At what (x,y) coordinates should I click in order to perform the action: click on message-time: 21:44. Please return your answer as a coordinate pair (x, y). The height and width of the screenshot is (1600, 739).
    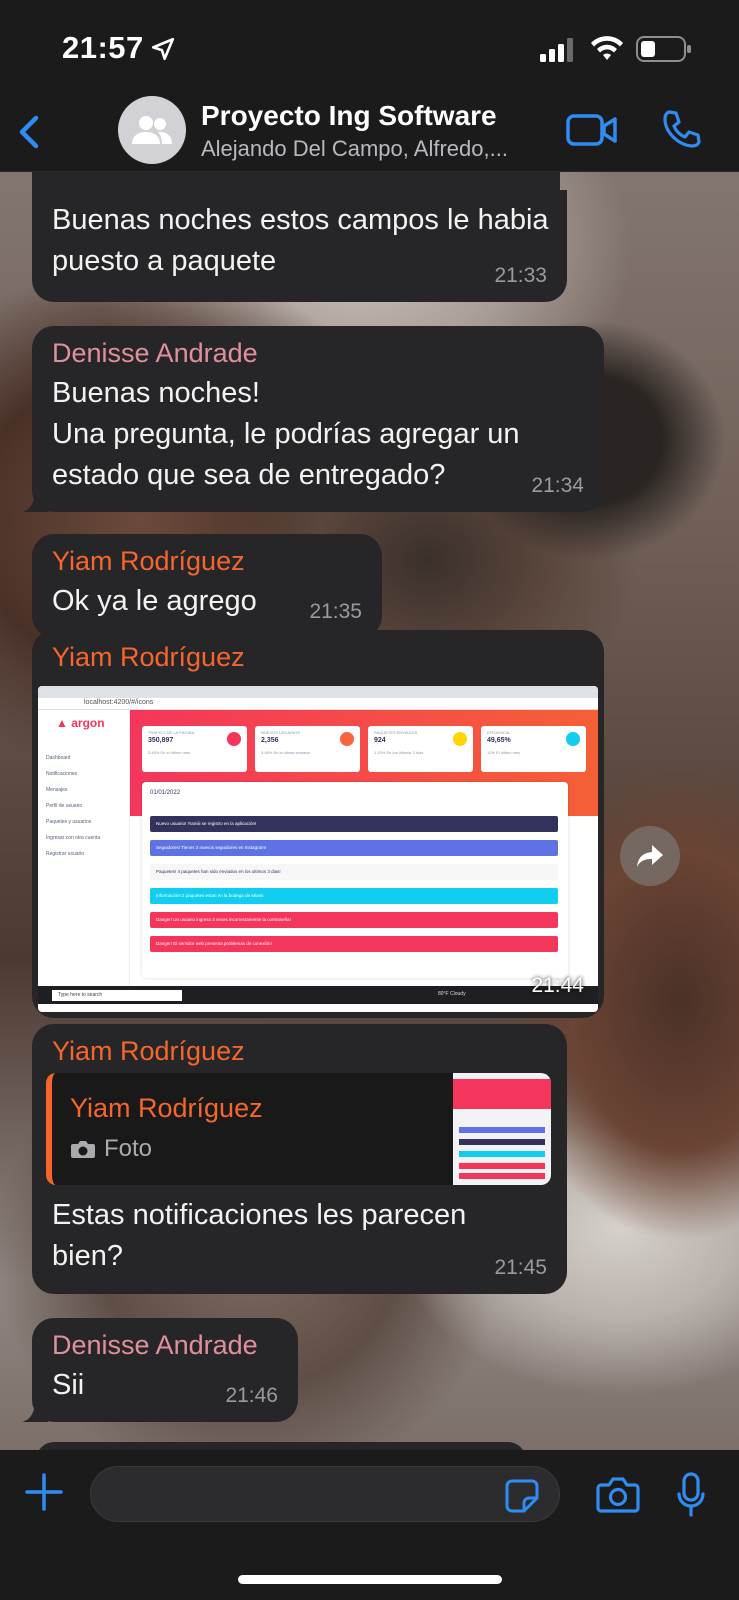
    Looking at the image, I should click on (557, 985).